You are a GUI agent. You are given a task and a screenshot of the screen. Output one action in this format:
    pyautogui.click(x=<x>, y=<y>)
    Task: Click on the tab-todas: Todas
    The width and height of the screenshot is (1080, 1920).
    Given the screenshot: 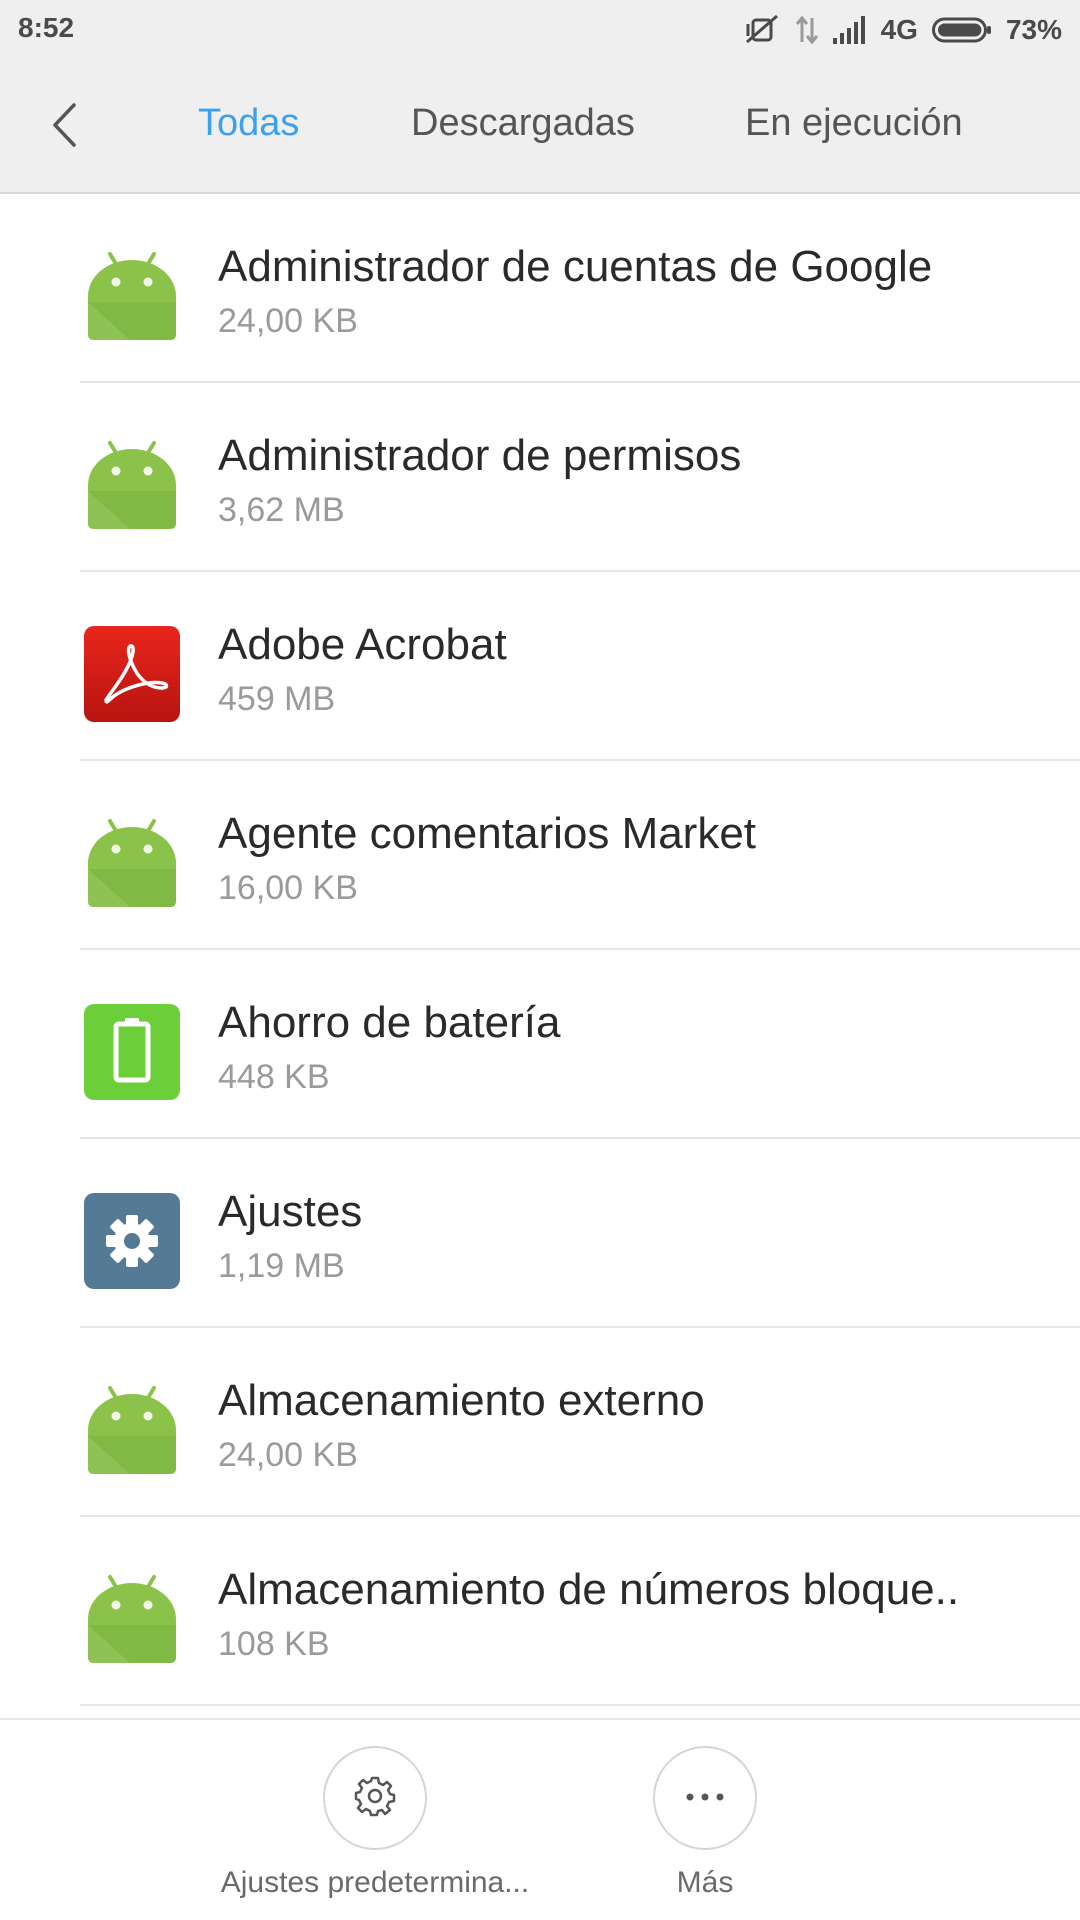 What is the action you would take?
    pyautogui.click(x=248, y=123)
    